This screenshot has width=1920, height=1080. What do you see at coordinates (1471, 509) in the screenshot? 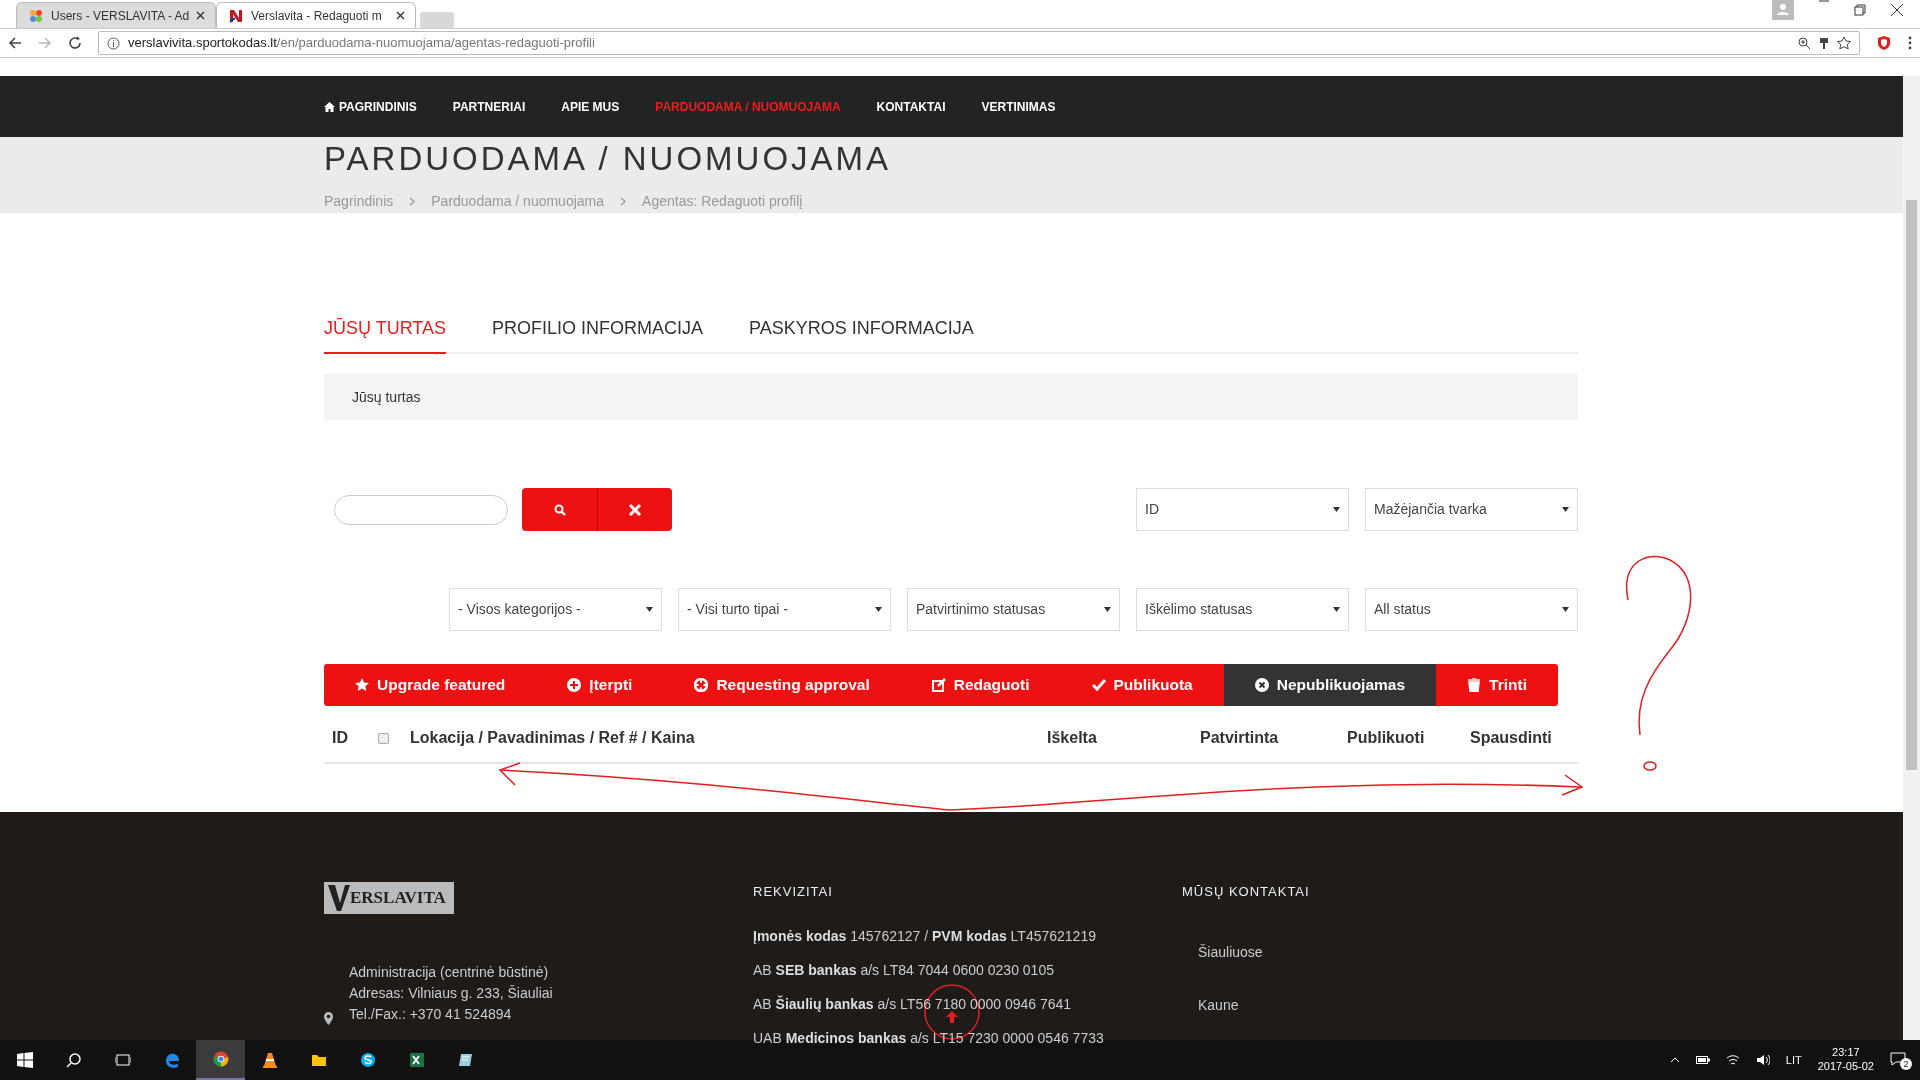
I see `select-field: Mažėjančia tvarka` at bounding box center [1471, 509].